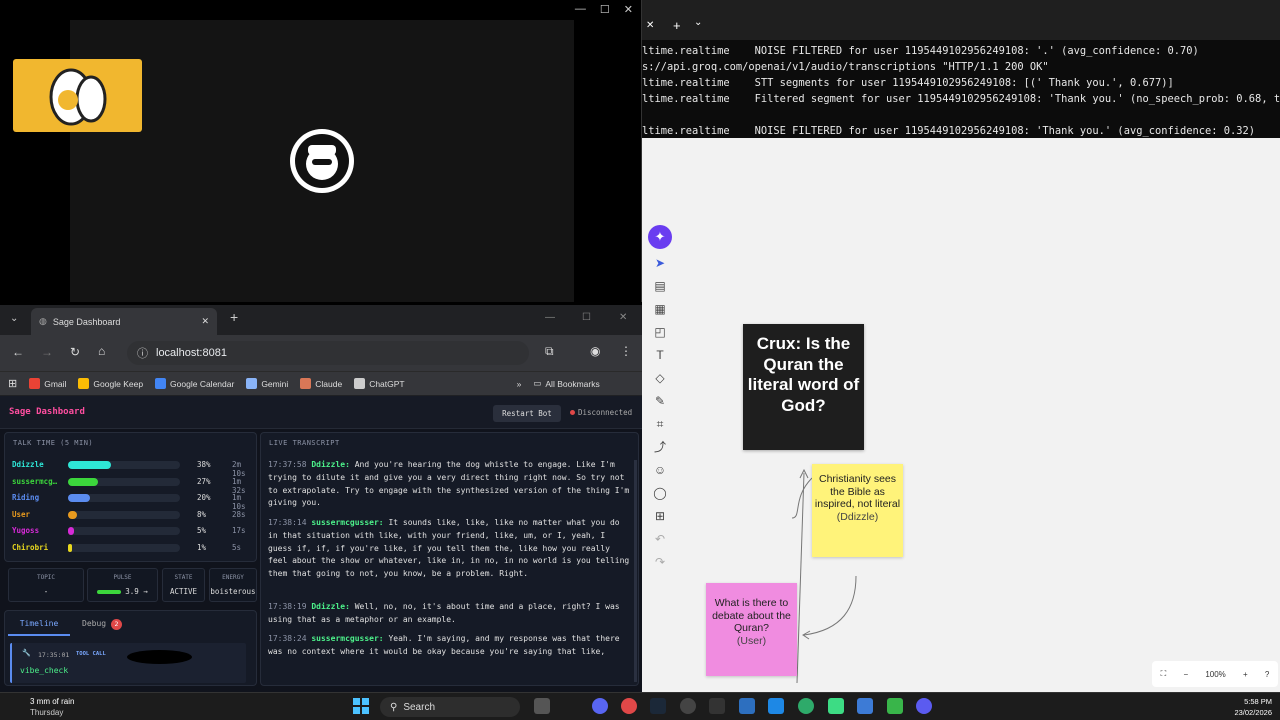 The height and width of the screenshot is (720, 1280). I want to click on windows-start-icon, so click(361, 706).